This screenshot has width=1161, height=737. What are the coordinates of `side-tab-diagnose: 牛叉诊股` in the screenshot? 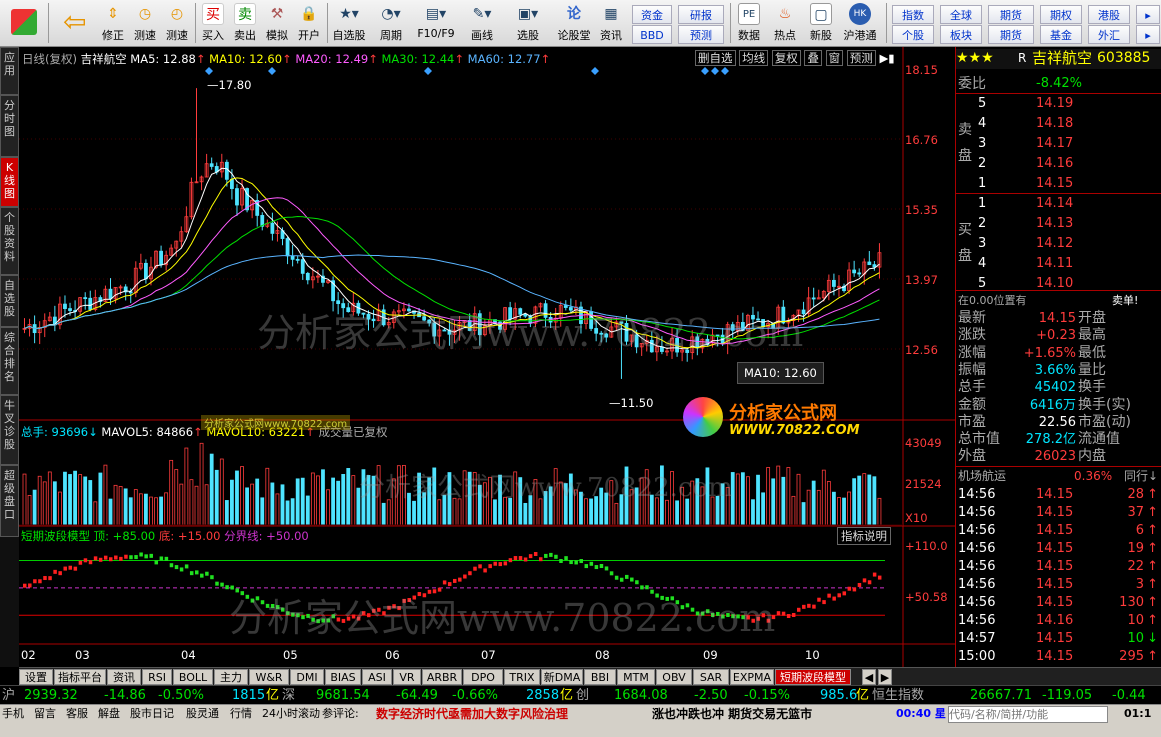 It's located at (9, 430).